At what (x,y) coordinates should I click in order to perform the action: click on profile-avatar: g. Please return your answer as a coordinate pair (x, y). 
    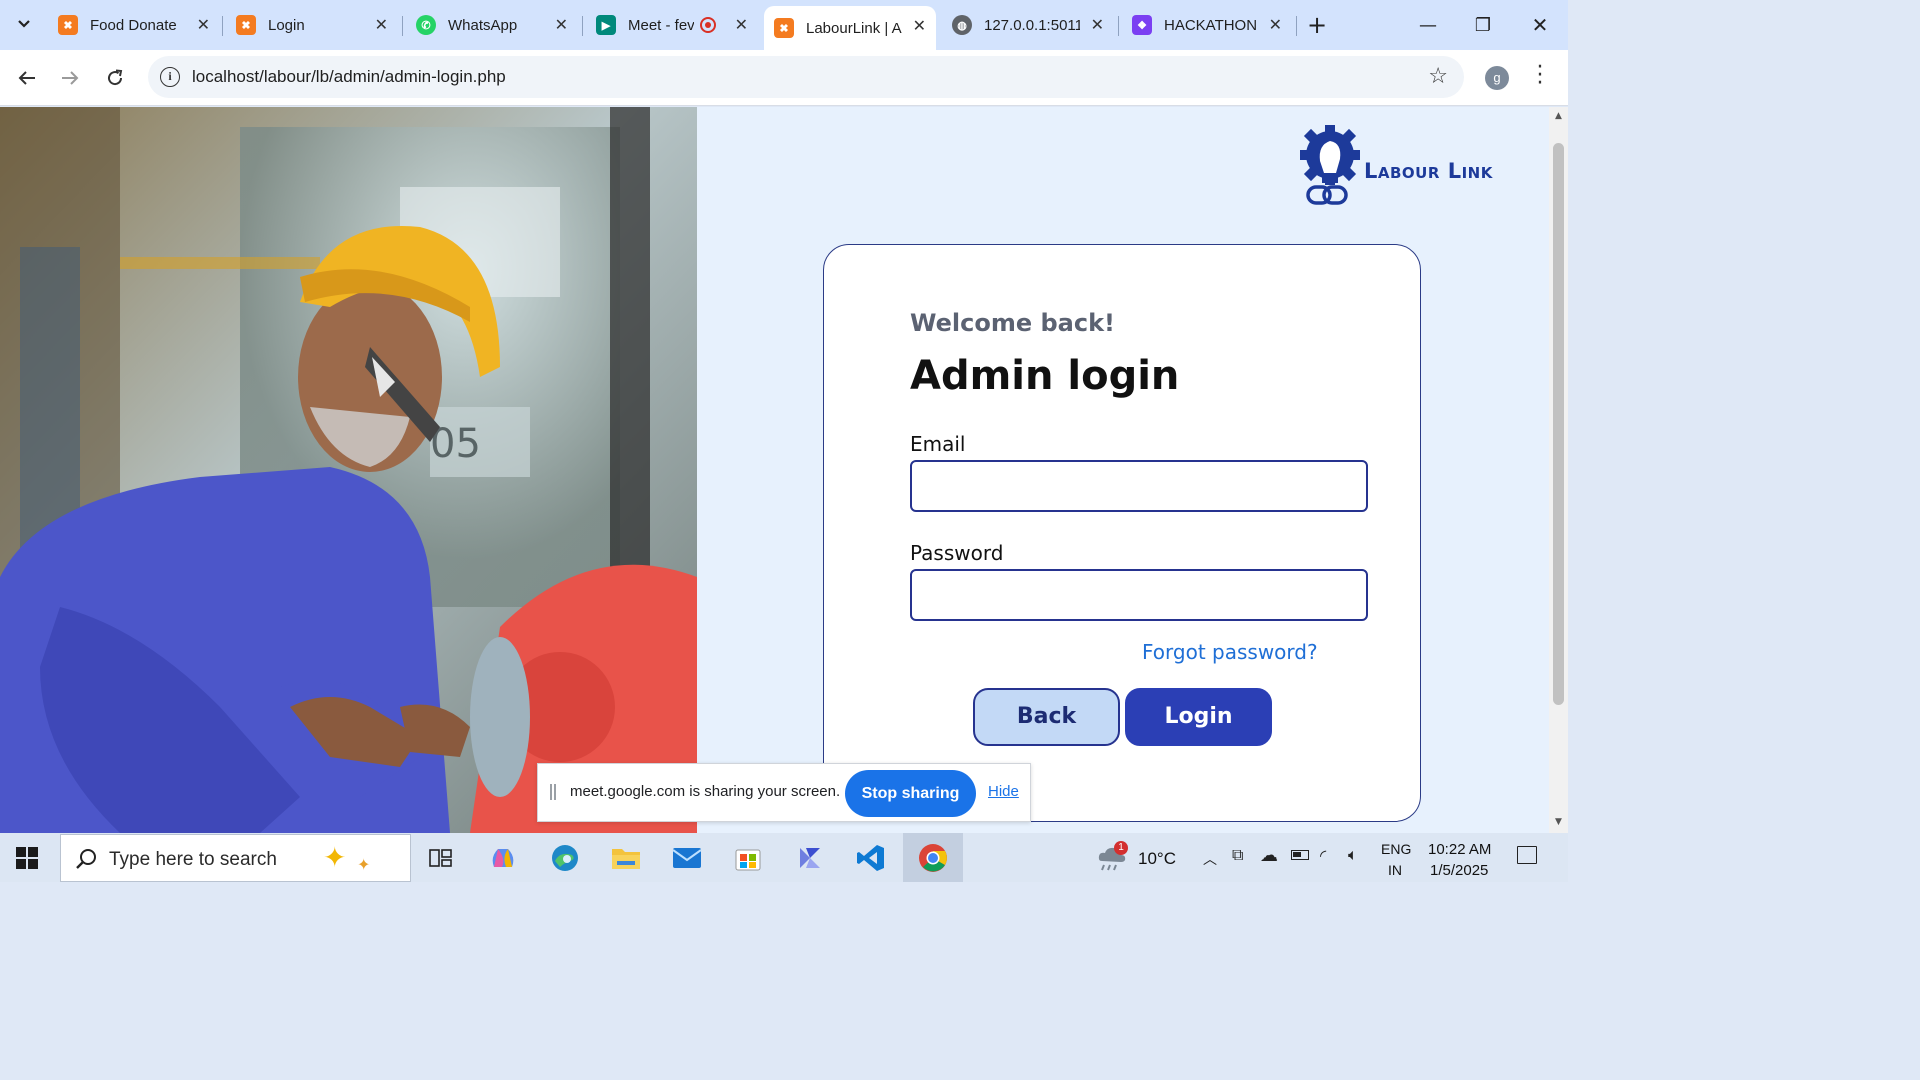
    Looking at the image, I should click on (1497, 78).